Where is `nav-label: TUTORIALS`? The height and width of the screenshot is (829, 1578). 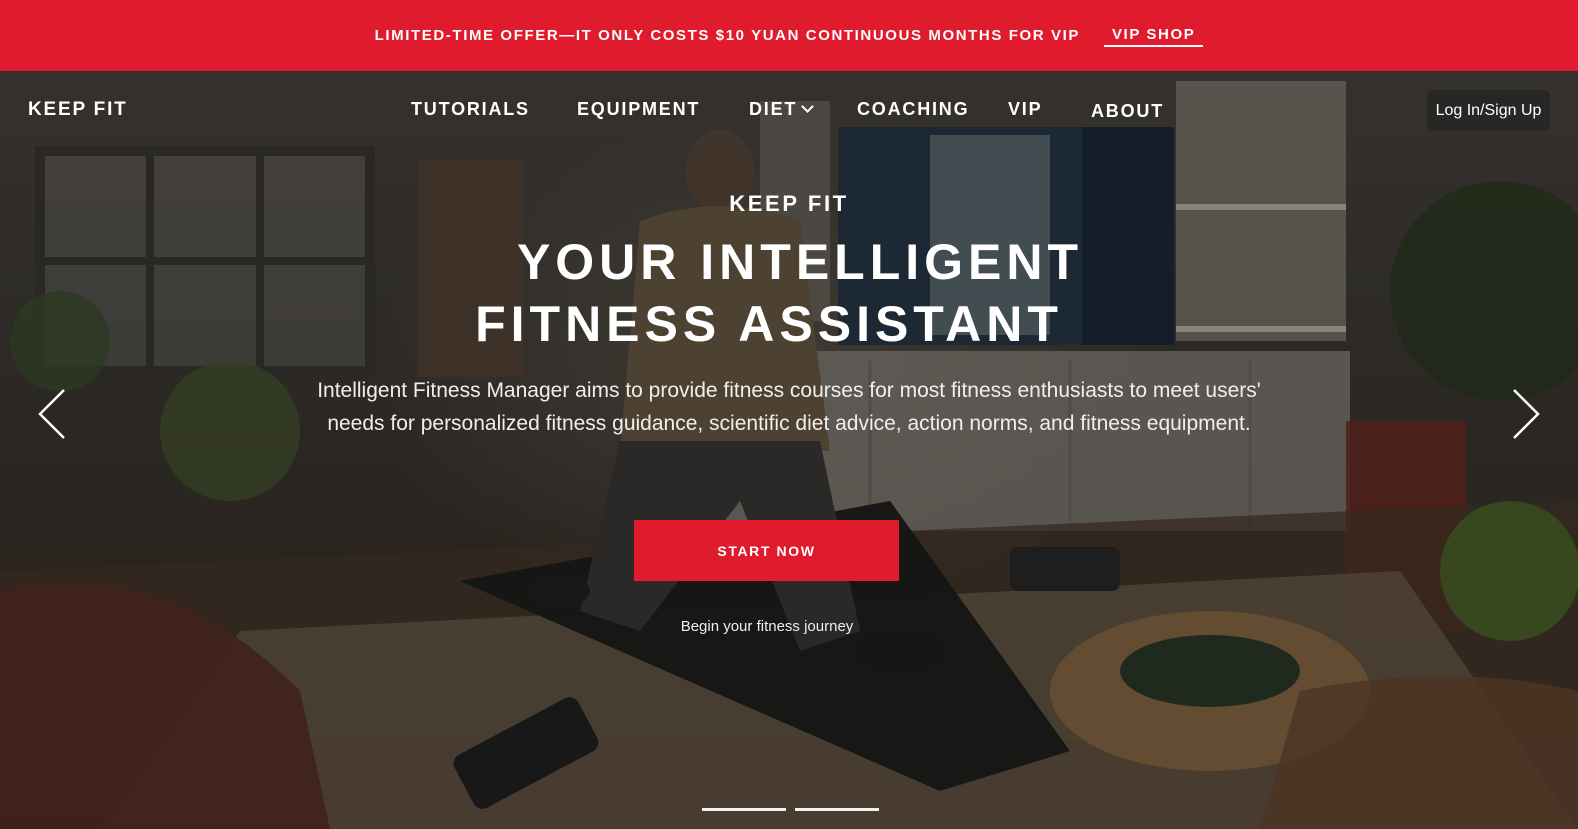
nav-label: TUTORIALS is located at coordinates (470, 109).